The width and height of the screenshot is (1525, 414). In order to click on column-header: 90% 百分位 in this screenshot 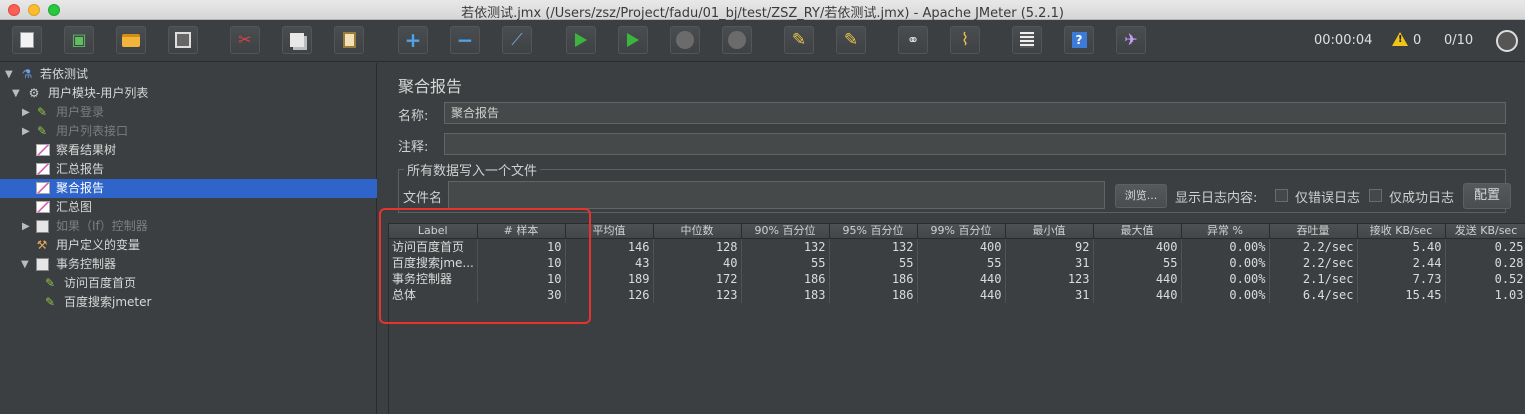, I will do `click(785, 231)`.